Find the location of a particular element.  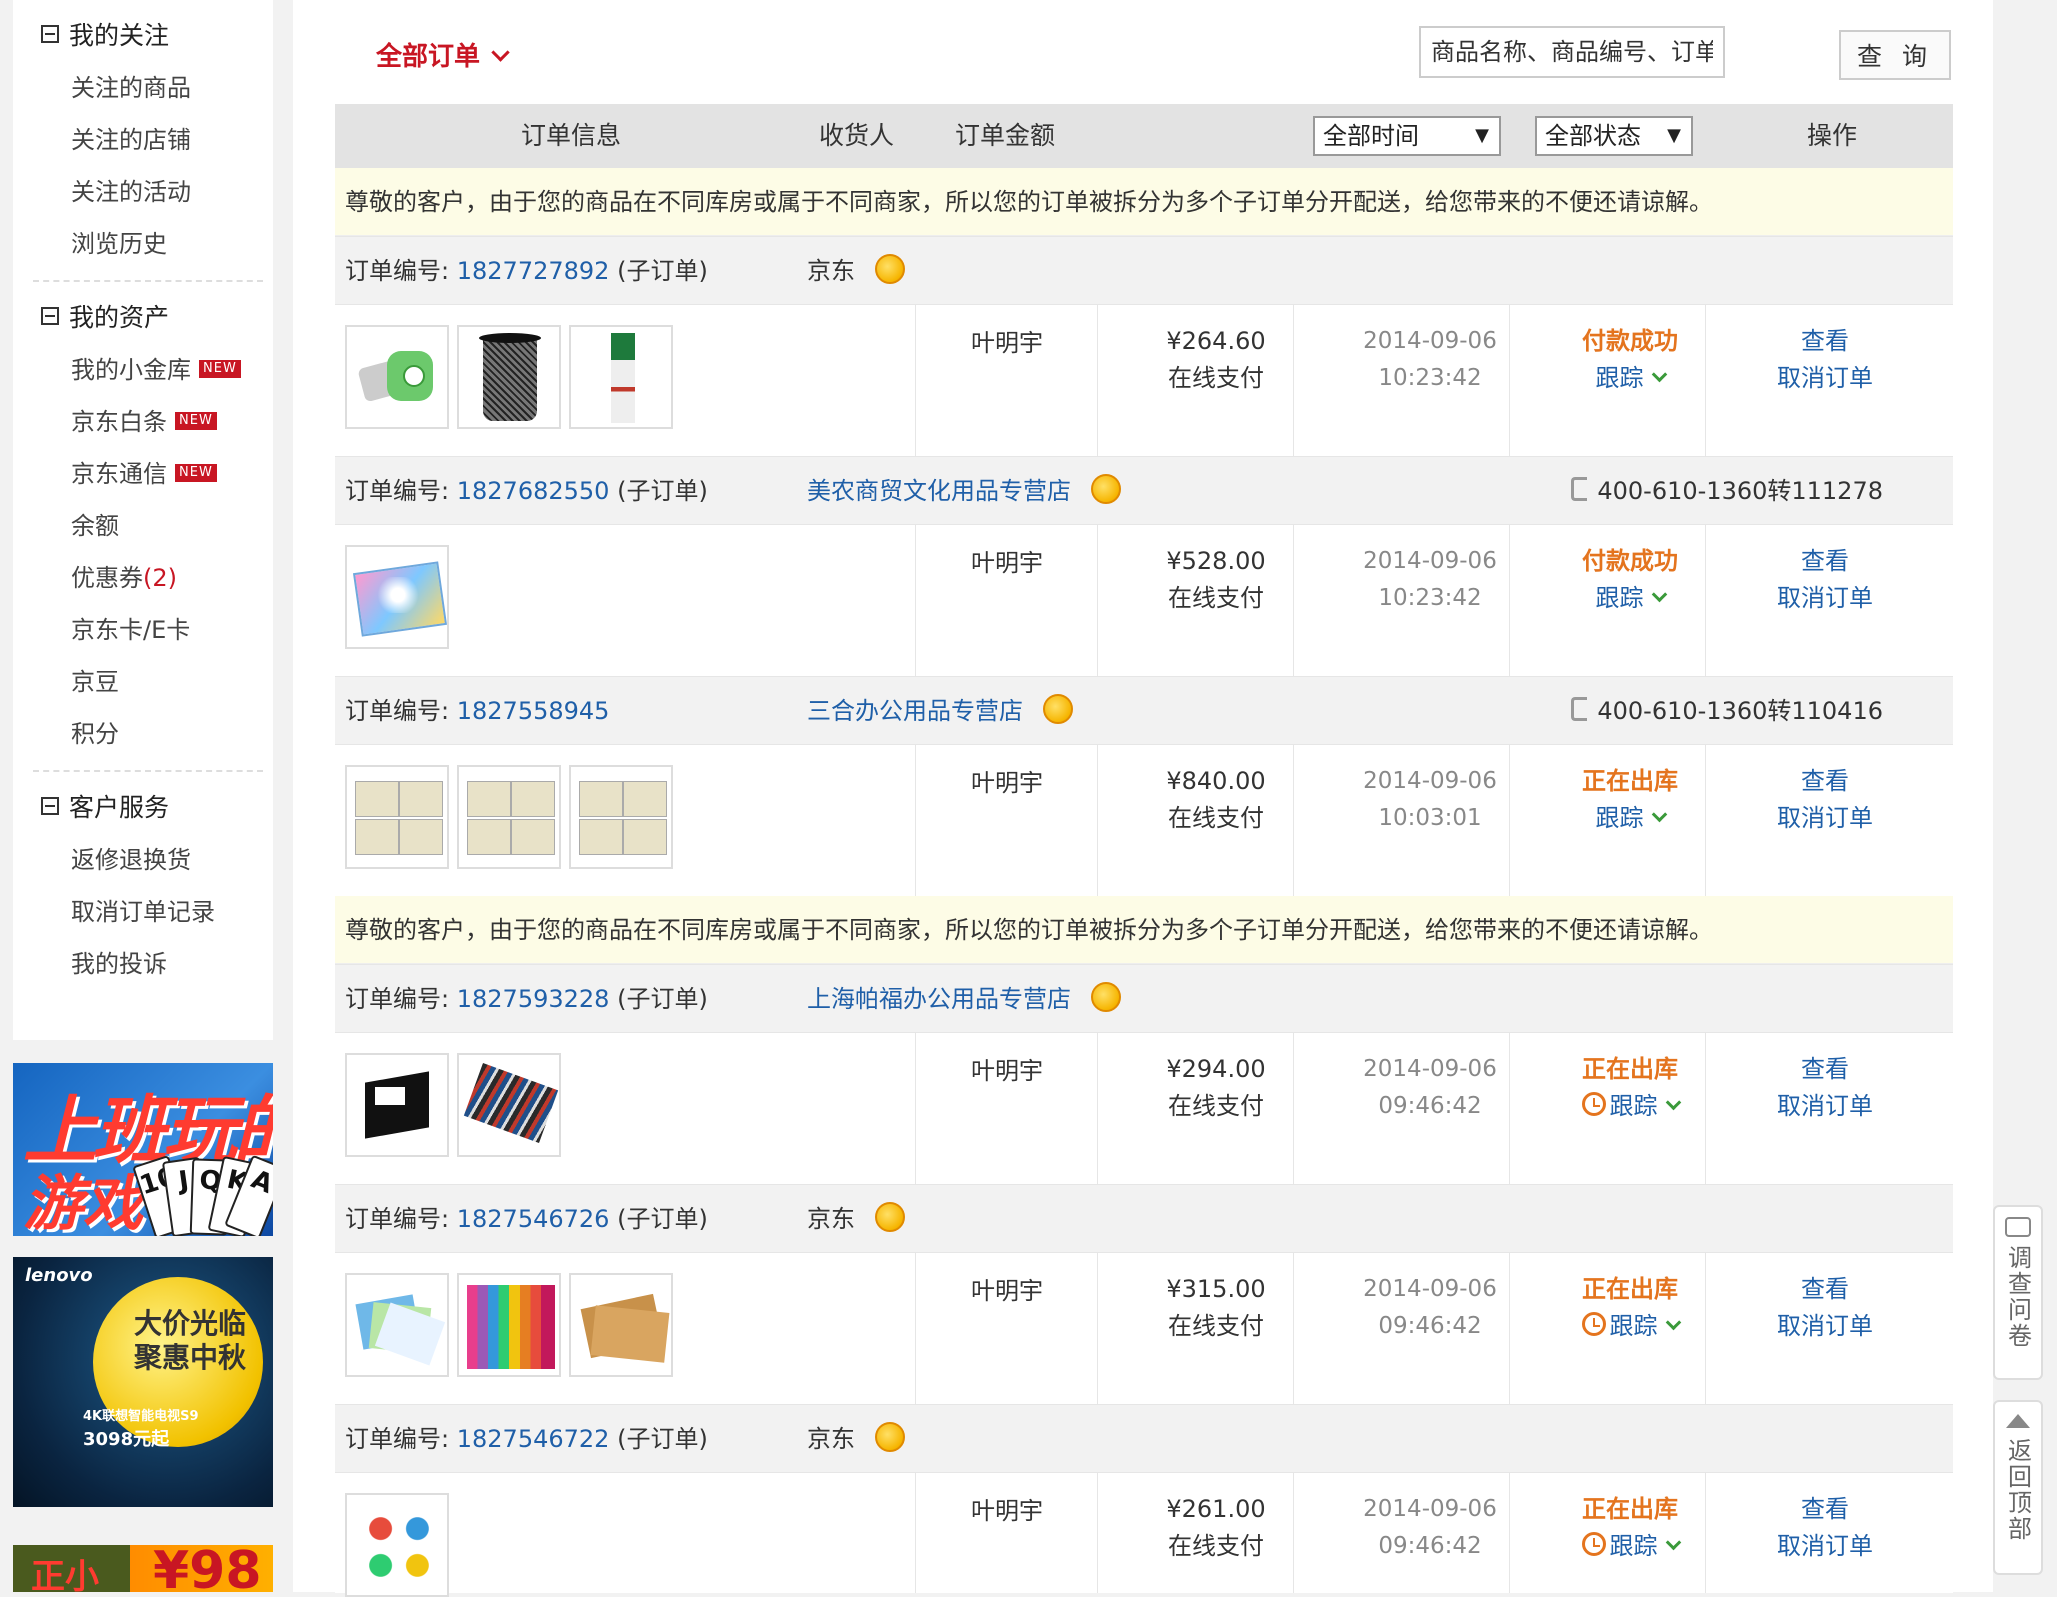

sidebar-item-jd-card: 京东卡/E卡 is located at coordinates (130, 630).